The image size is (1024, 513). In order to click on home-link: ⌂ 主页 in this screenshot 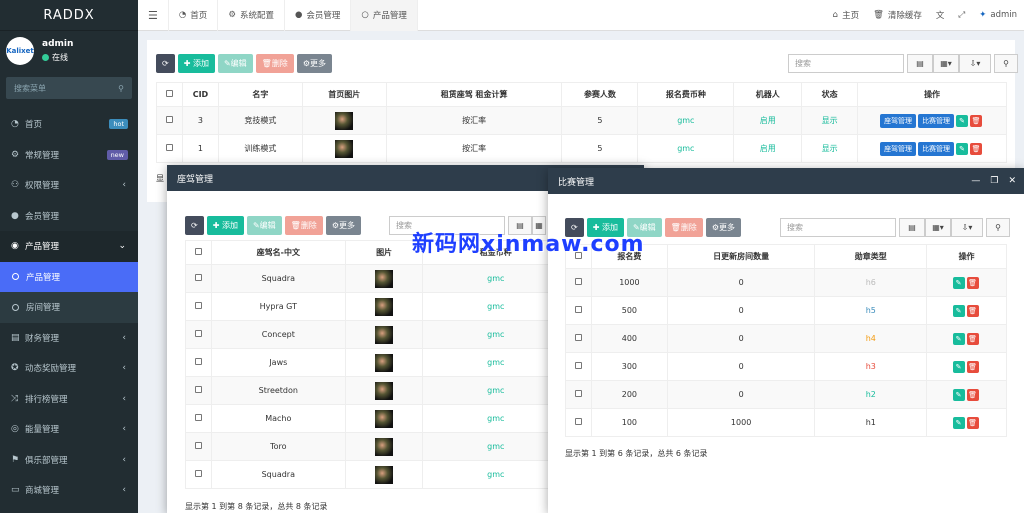, I will do `click(846, 15)`.